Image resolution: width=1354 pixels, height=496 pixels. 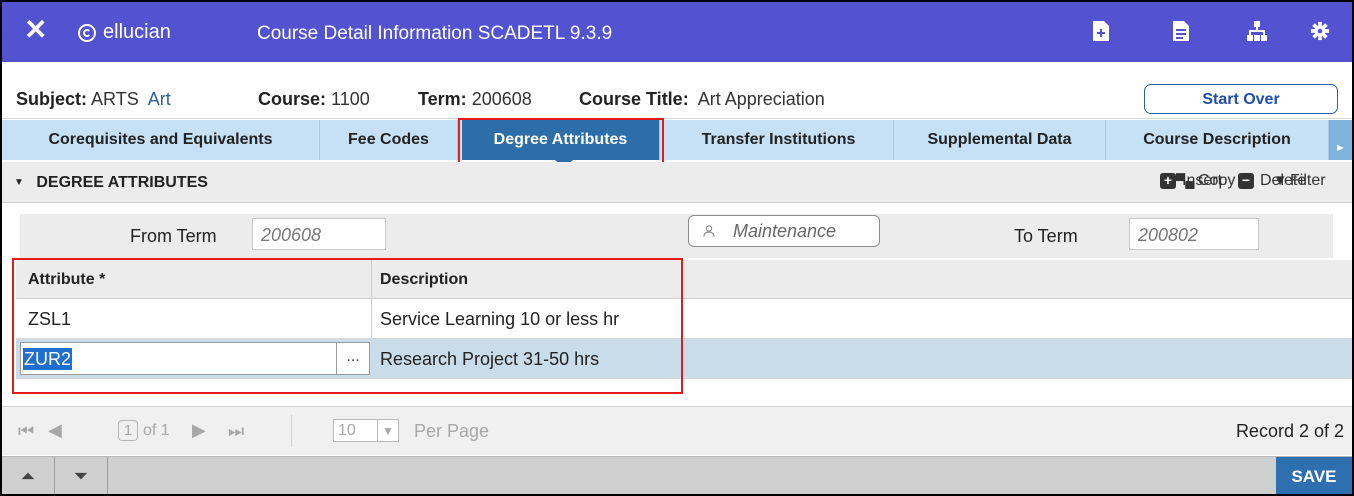 I want to click on start-over-button: Start Over, so click(x=1241, y=99).